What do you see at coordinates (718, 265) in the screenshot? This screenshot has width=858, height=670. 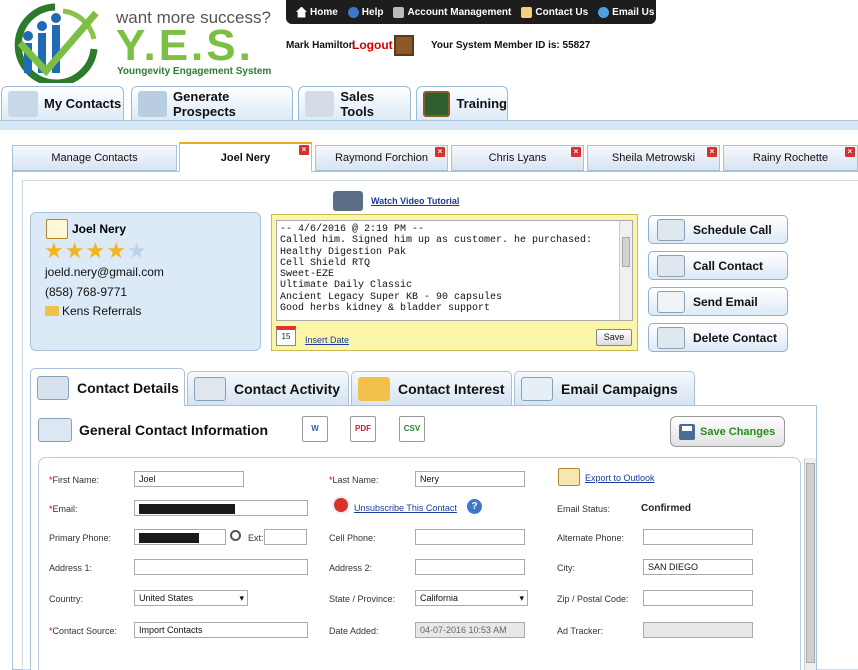 I see `call-contact-button: Call Contact` at bounding box center [718, 265].